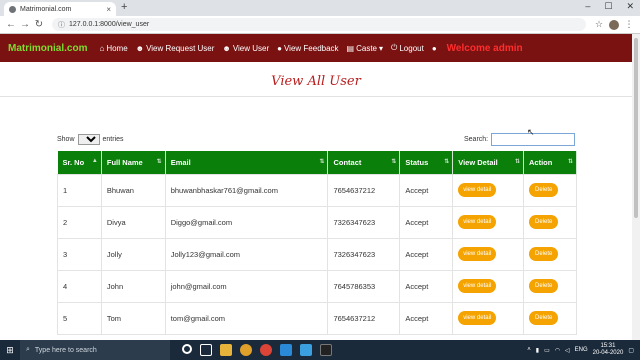 The height and width of the screenshot is (360, 640). I want to click on col-action: Action ⇅, so click(550, 162).